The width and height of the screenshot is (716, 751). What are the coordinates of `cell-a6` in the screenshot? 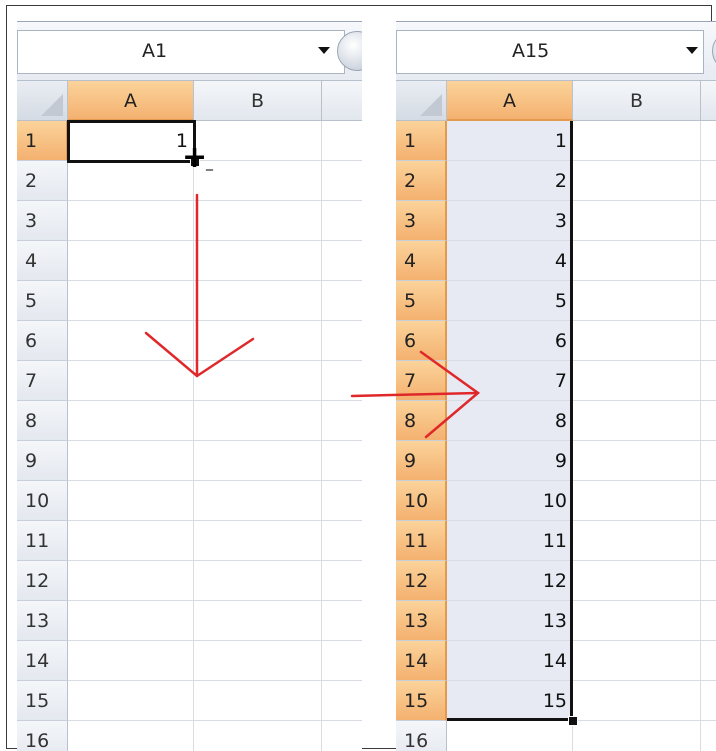 It's located at (131, 341).